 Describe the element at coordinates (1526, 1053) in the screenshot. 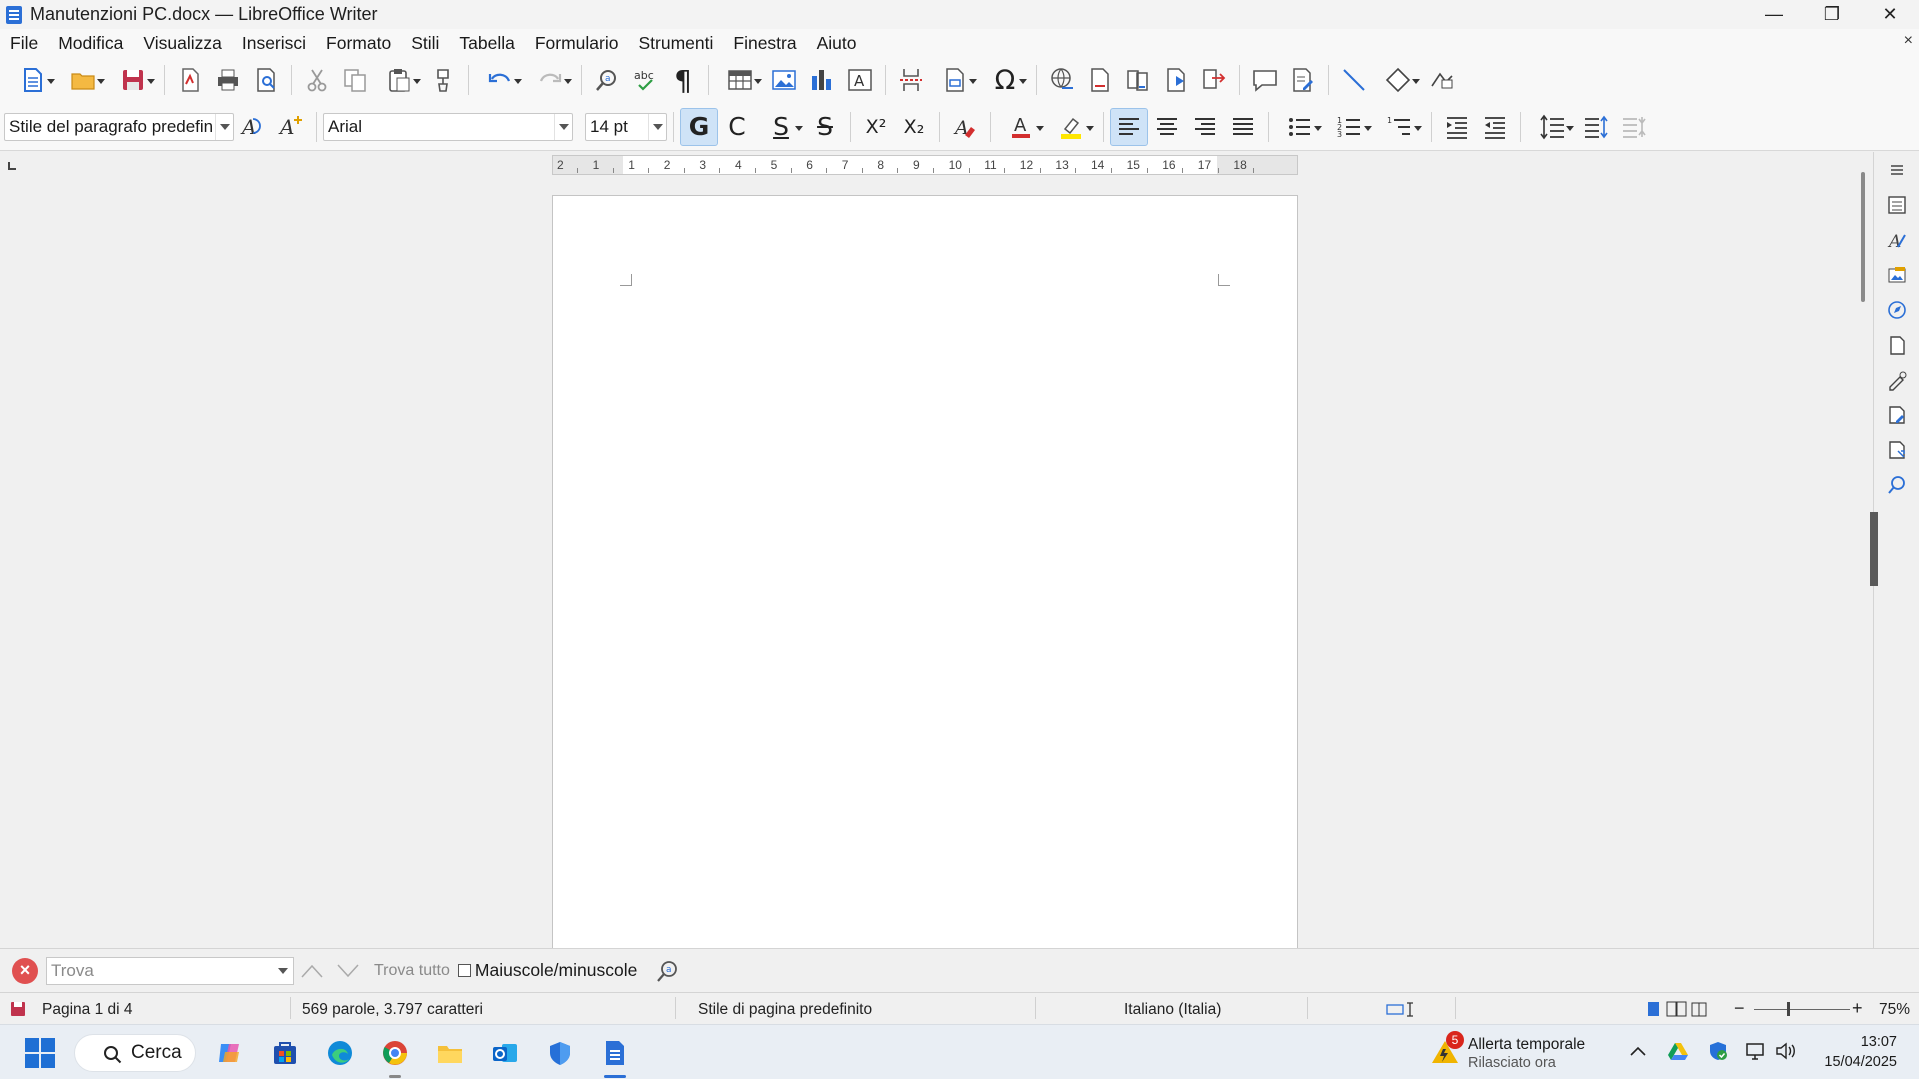

I see `weather-widget: 5 Allerta temporale Rilasciato ora` at that location.